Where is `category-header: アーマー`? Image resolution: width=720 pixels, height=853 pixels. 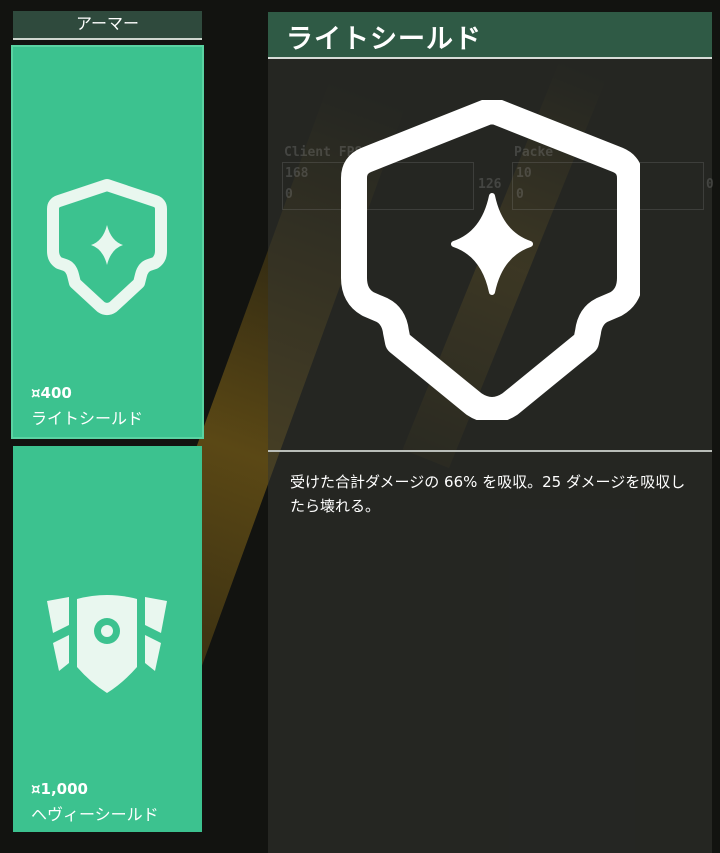
category-header: アーマー is located at coordinates (107, 25).